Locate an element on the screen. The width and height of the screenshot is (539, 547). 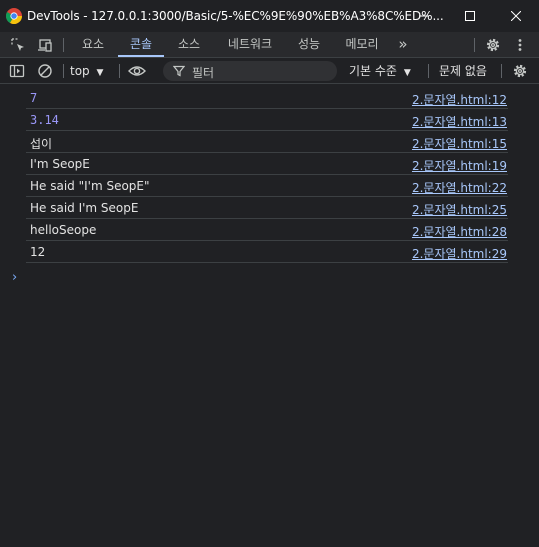
tab-memory: 메모리 is located at coordinates (362, 44).